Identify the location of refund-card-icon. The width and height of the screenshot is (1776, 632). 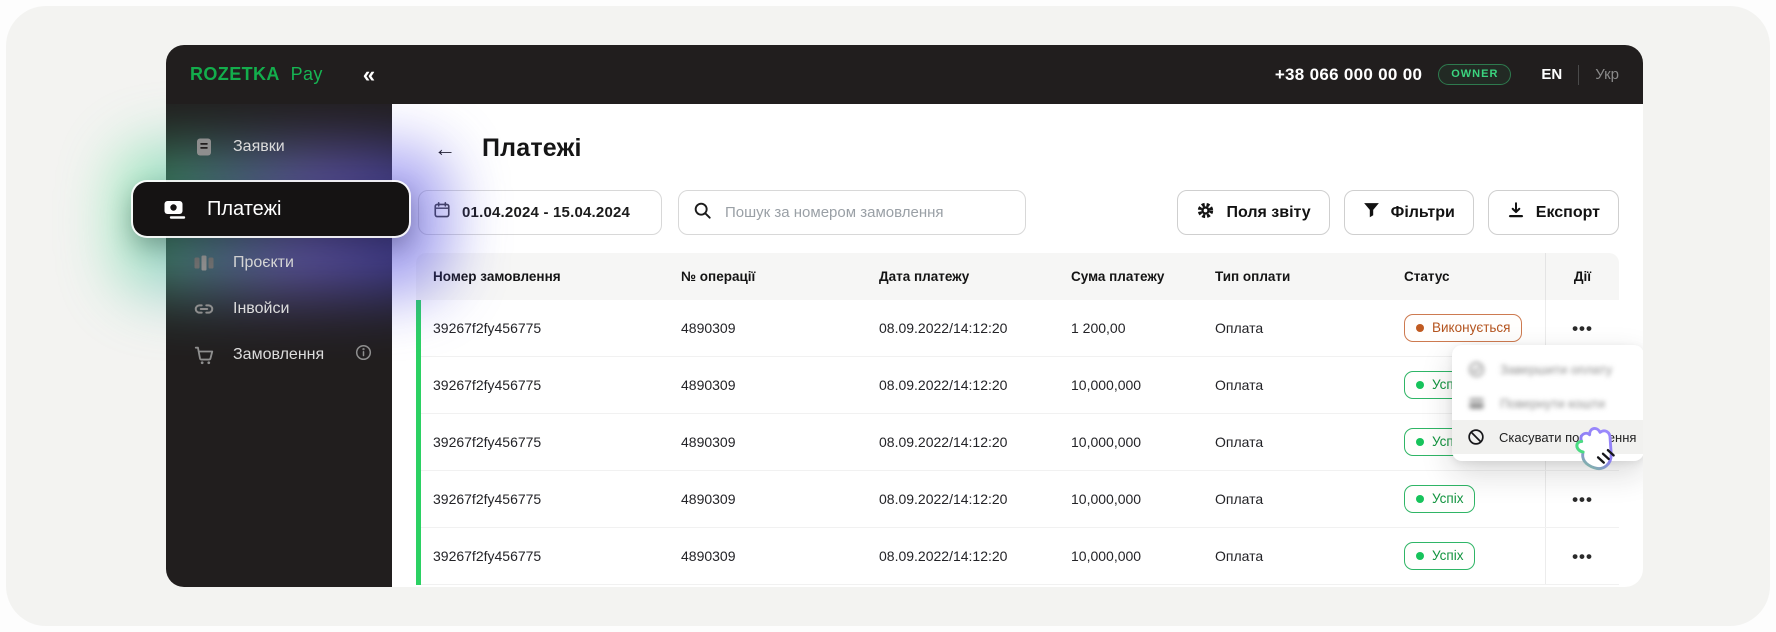
(1476, 403).